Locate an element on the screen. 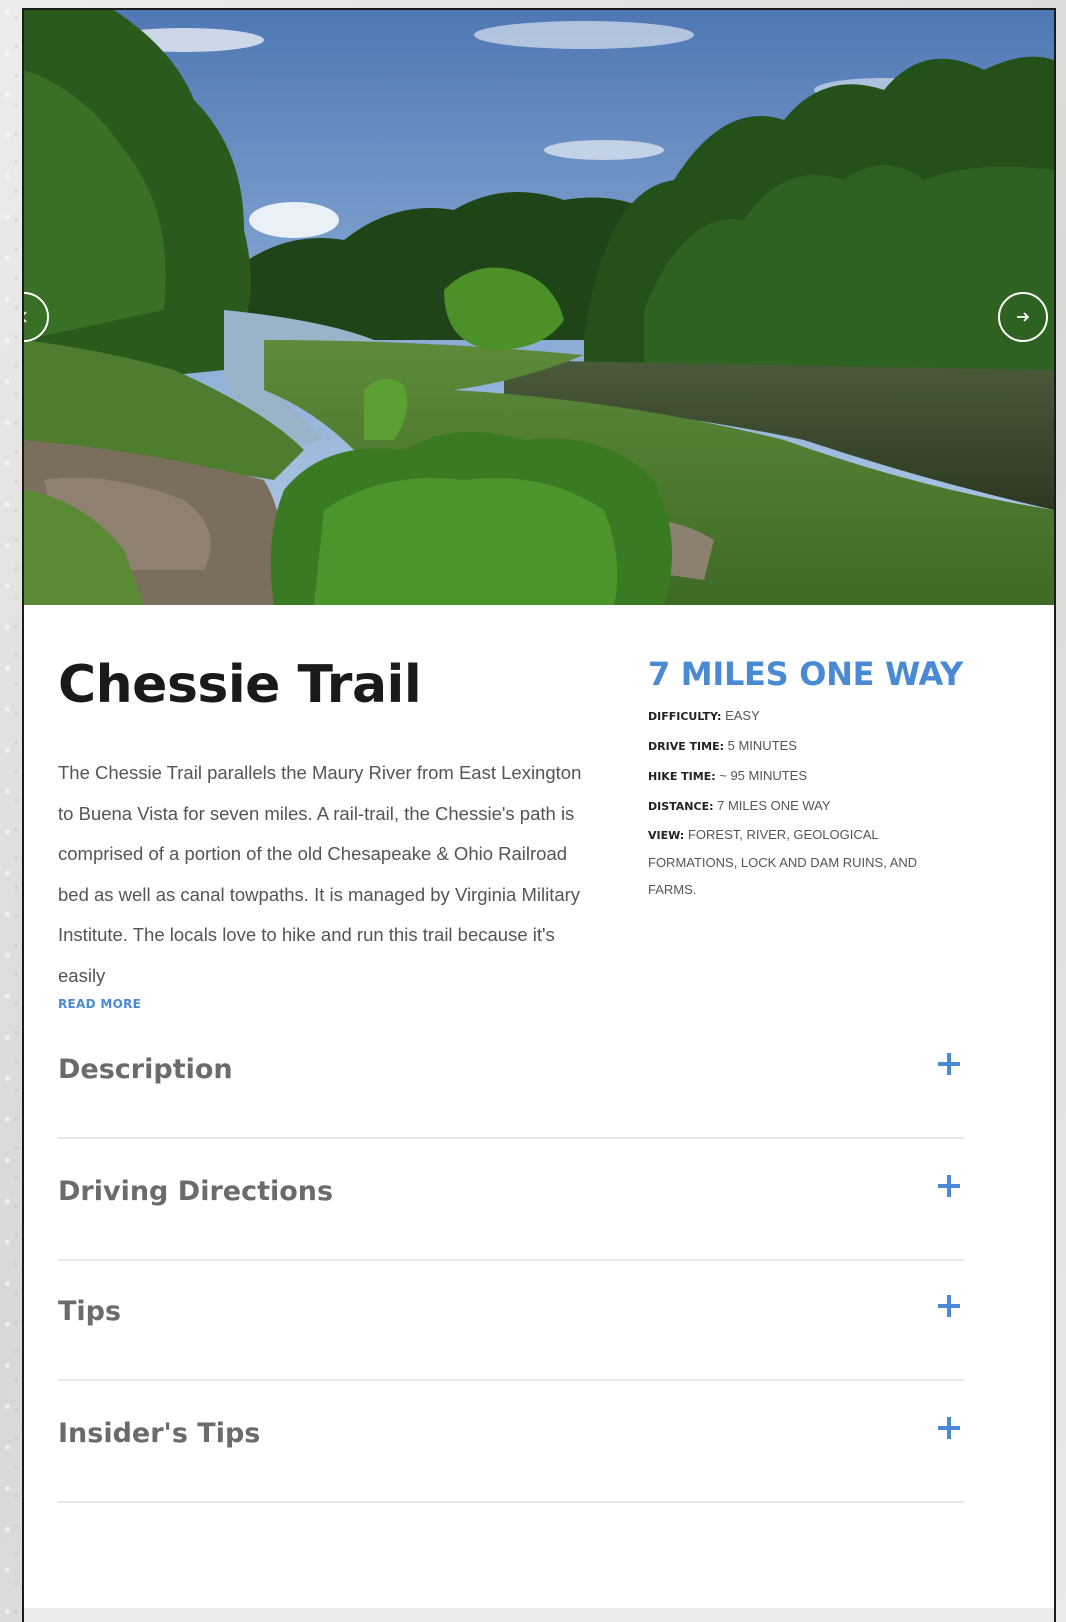  chevron-left-icon is located at coordinates (25, 317).